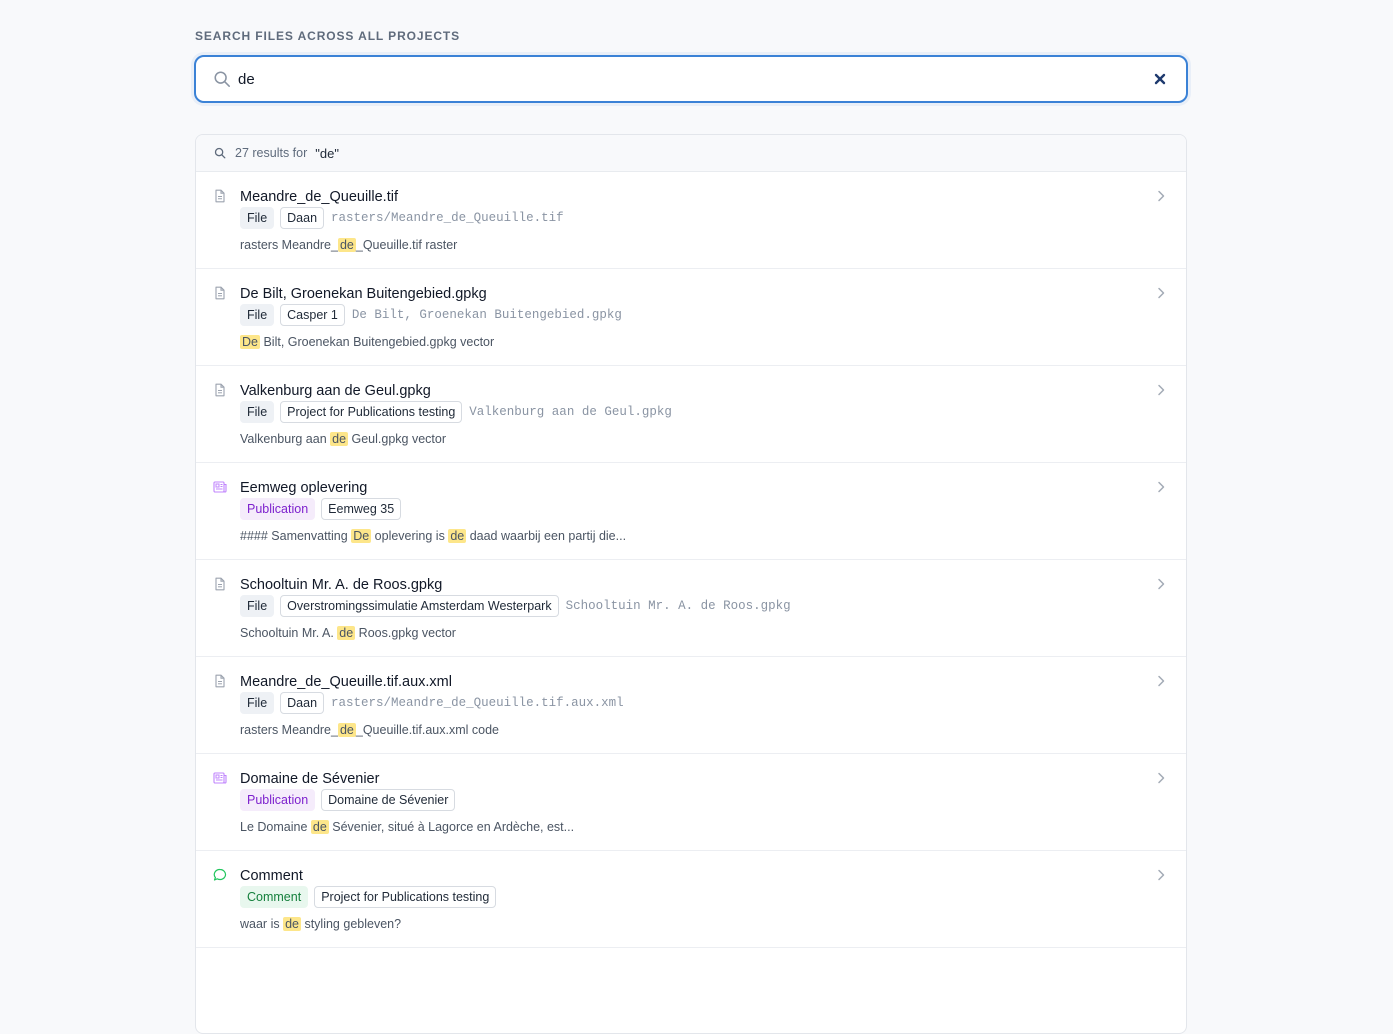 The height and width of the screenshot is (1034, 1393). I want to click on result-snippet: Schooltuin Mr. A. de Roos.gpkg vector, so click(713, 637).